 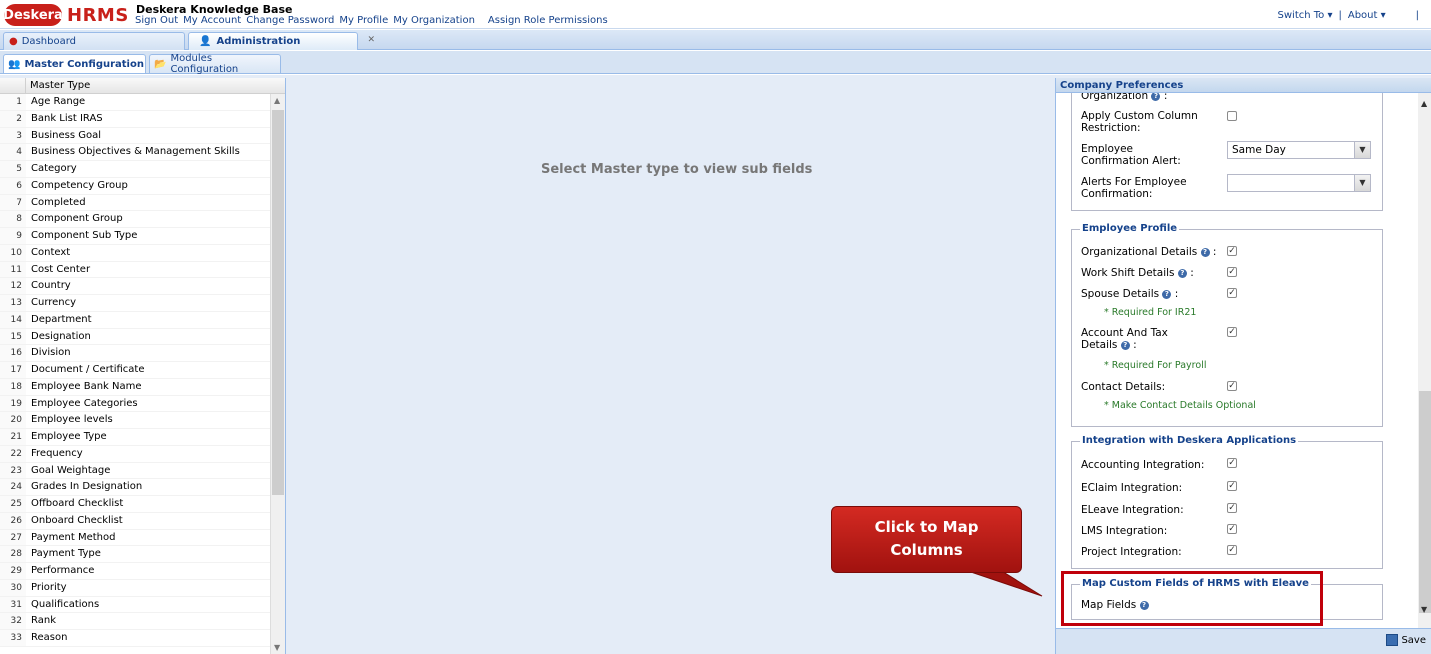 What do you see at coordinates (135, 370) in the screenshot?
I see `table-row: 17 Document / Certificate` at bounding box center [135, 370].